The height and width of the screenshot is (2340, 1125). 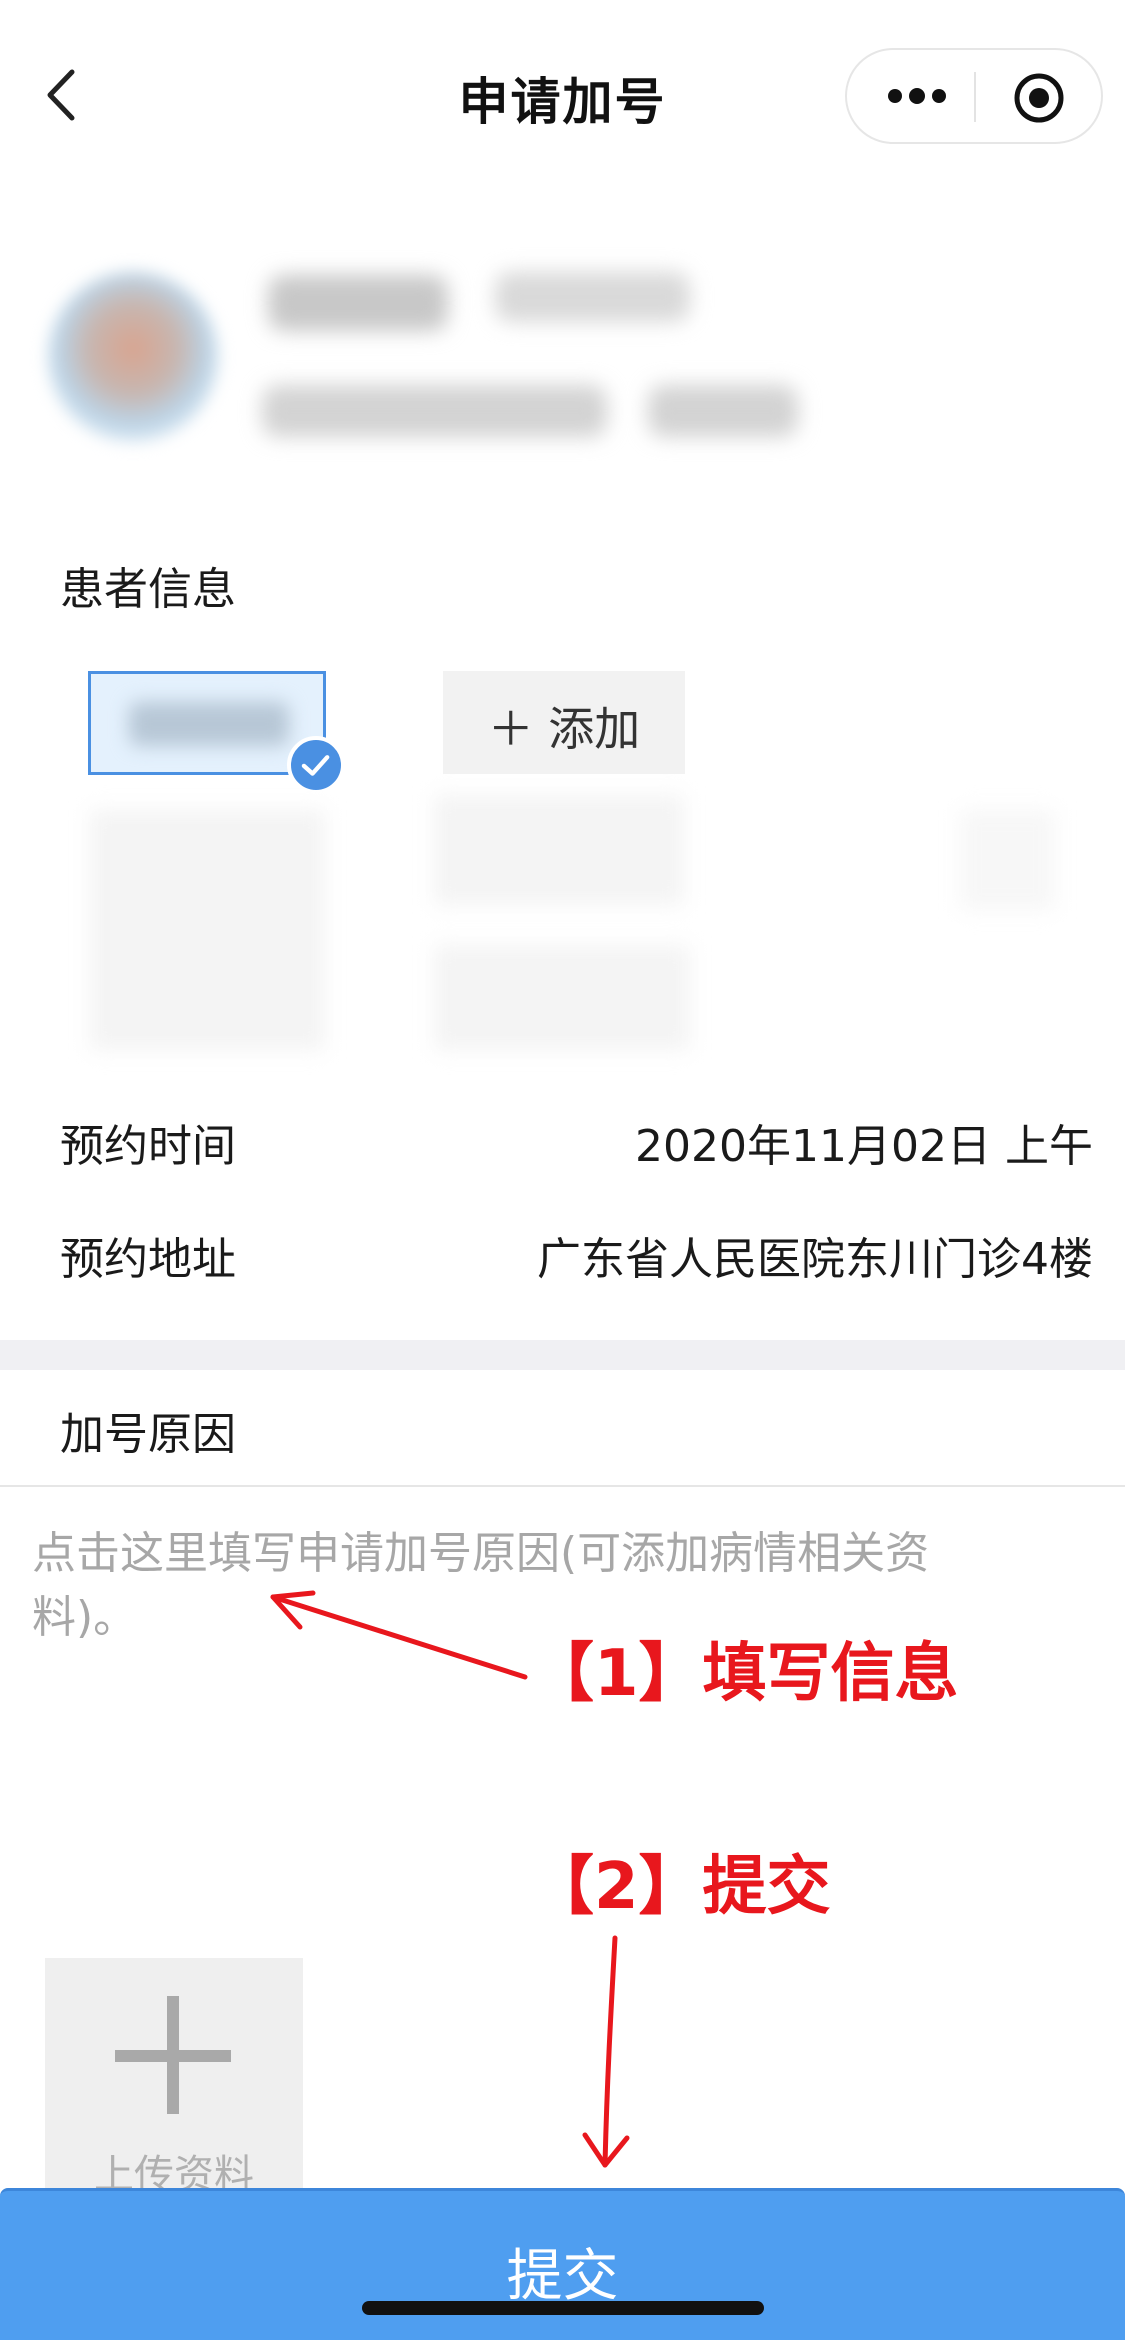 I want to click on more-dots-icon, so click(x=917, y=96).